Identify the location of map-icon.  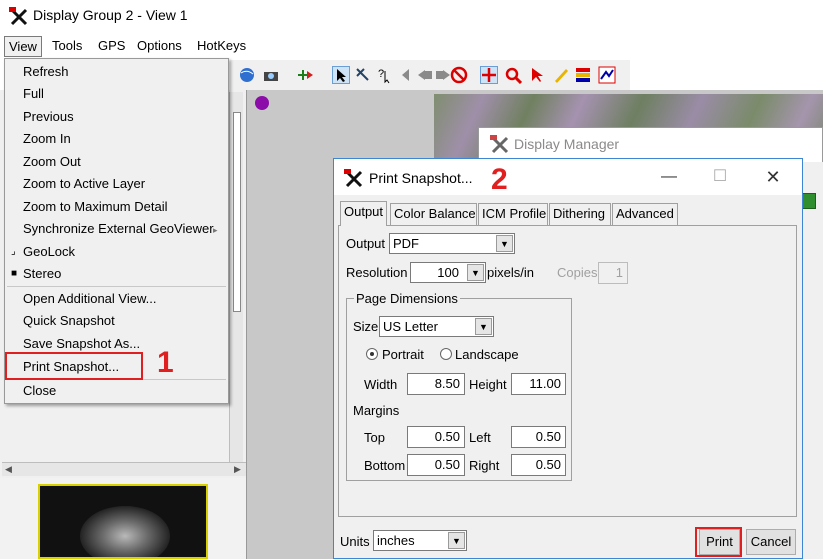
(607, 75).